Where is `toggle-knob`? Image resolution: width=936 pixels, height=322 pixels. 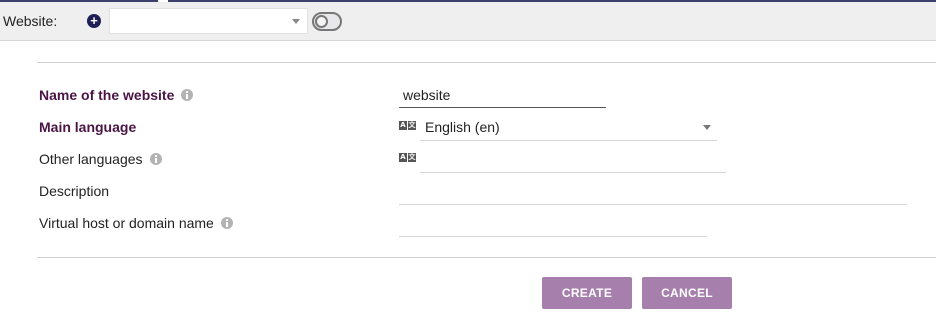
toggle-knob is located at coordinates (321, 21).